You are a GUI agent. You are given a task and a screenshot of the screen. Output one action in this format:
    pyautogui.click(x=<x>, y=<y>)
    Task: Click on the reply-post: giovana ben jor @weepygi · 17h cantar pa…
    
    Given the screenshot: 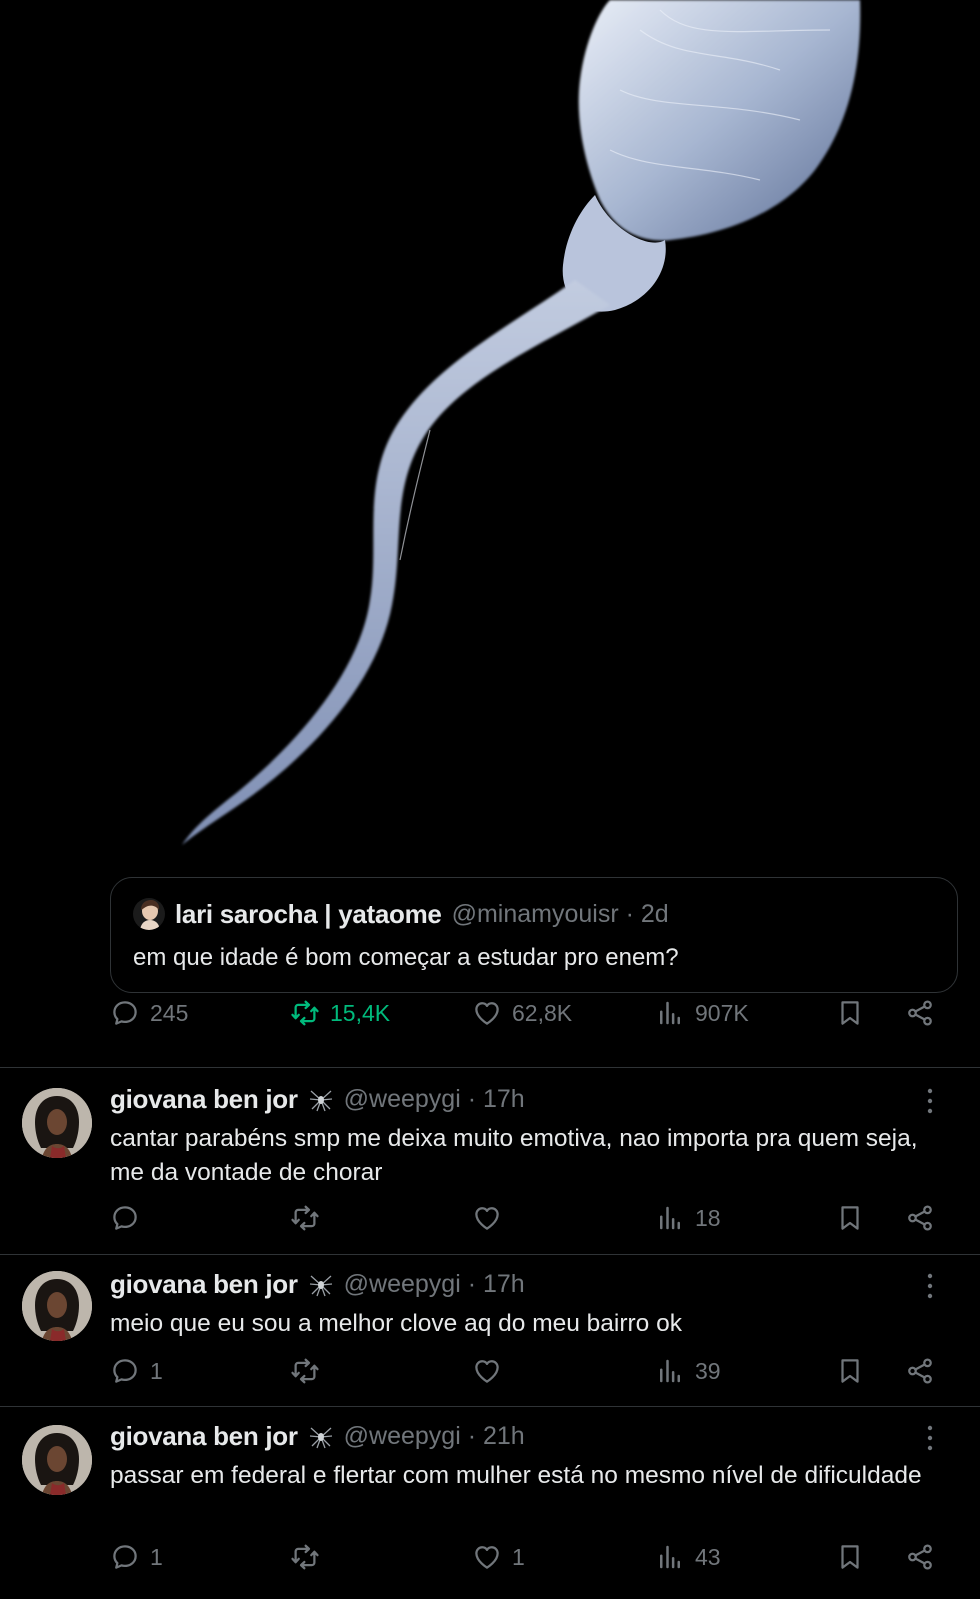 What is the action you would take?
    pyautogui.click(x=490, y=1162)
    